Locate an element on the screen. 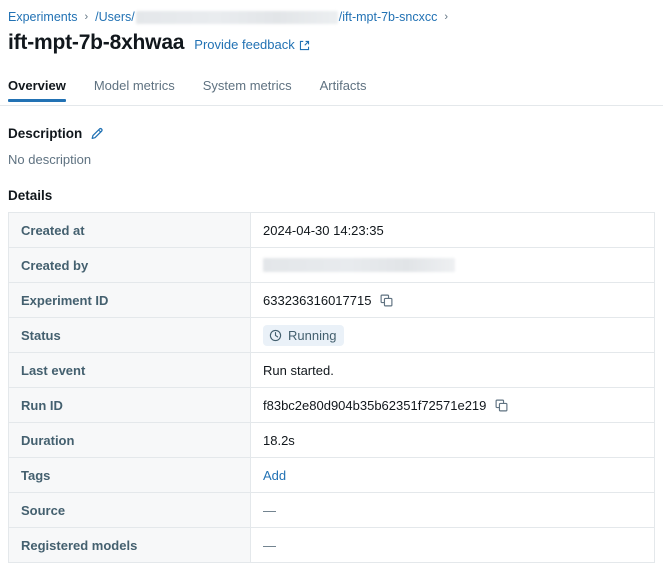  table-row: Tags Add is located at coordinates (331, 475).